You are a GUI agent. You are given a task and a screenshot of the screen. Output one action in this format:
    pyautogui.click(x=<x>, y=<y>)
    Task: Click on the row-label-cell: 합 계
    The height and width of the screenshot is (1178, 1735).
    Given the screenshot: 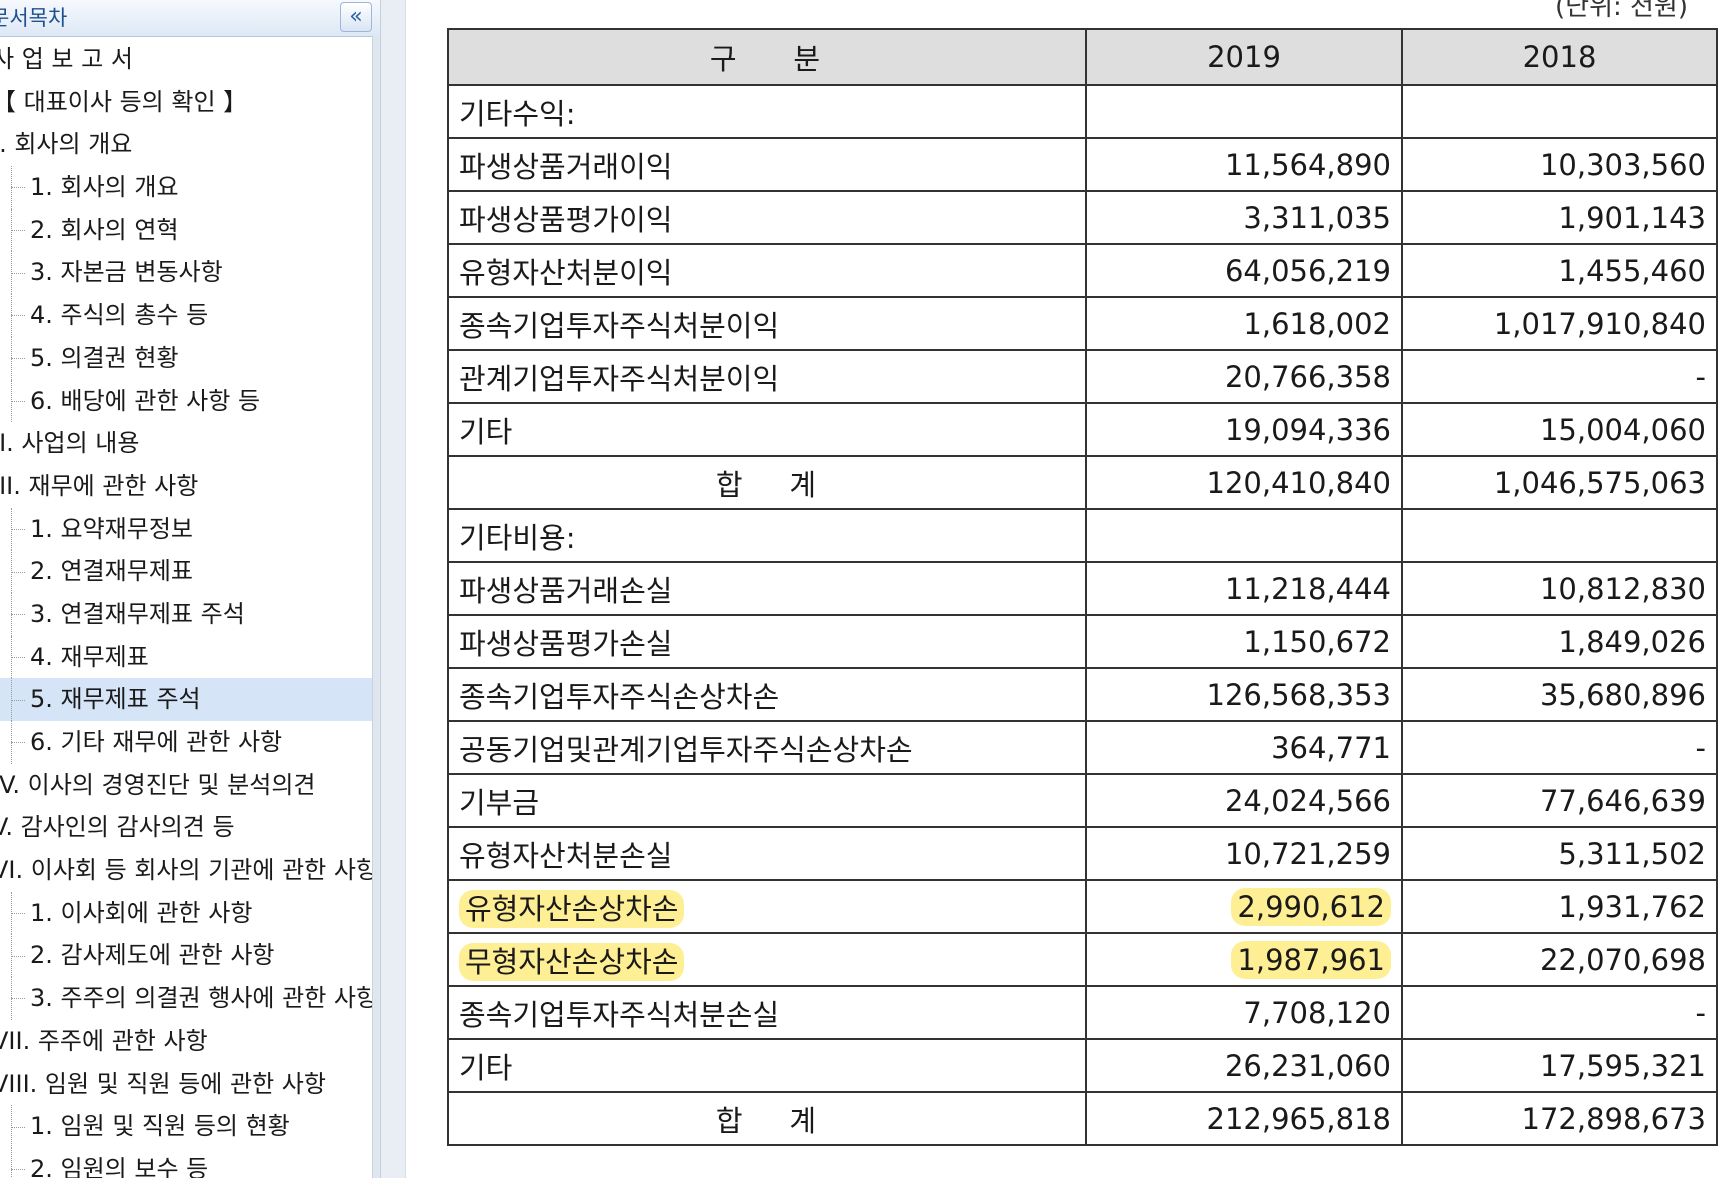 What is the action you would take?
    pyautogui.click(x=767, y=482)
    